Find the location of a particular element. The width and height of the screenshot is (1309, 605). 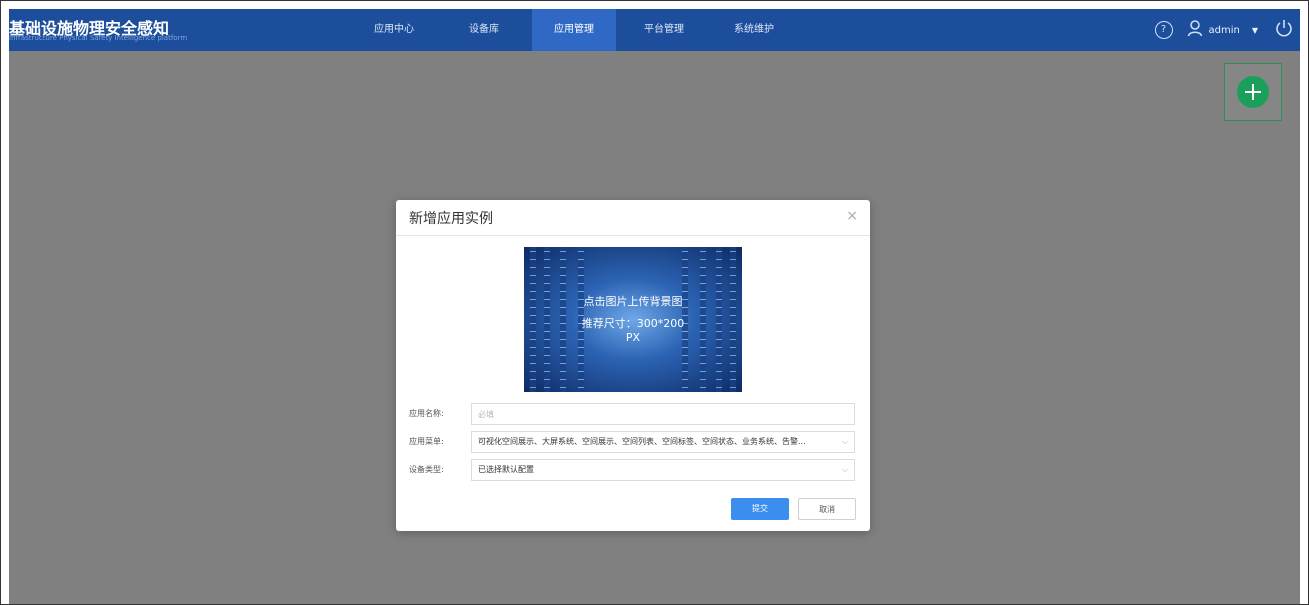

cancel-button: 取消 is located at coordinates (827, 509).